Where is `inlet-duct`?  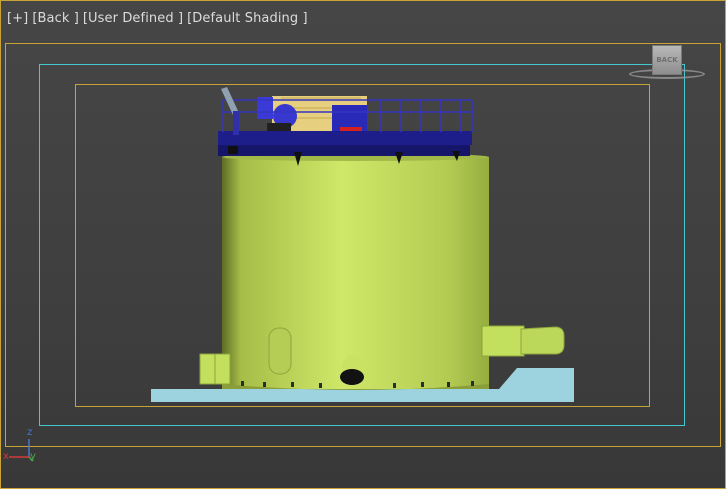
inlet-duct is located at coordinates (523, 341).